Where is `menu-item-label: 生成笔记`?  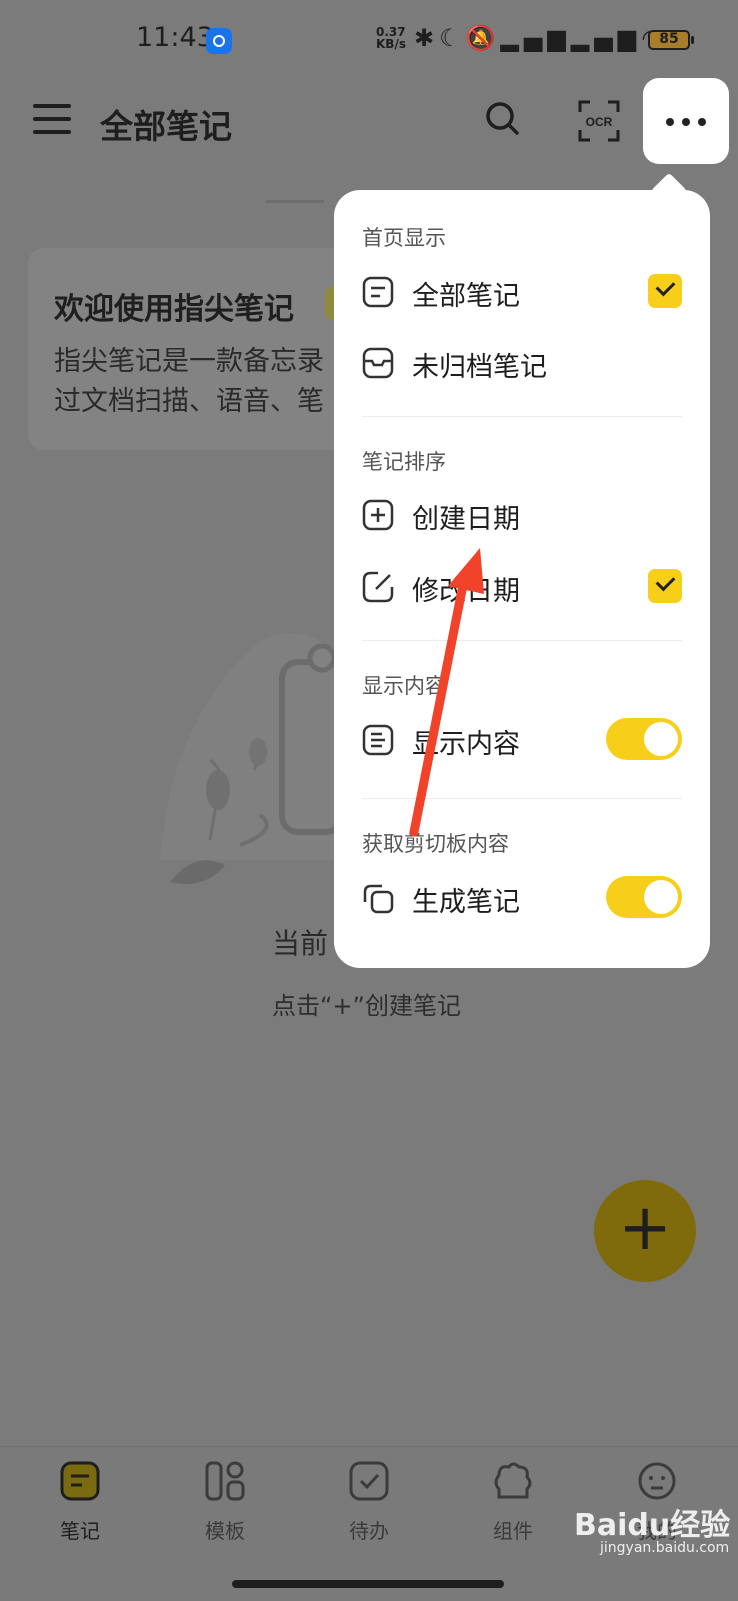
menu-item-label: 生成笔记 is located at coordinates (466, 902).